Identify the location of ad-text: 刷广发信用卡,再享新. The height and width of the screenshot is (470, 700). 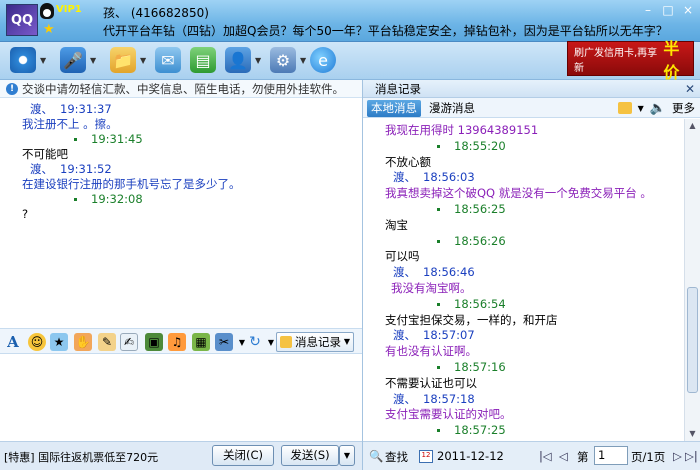
(616, 60).